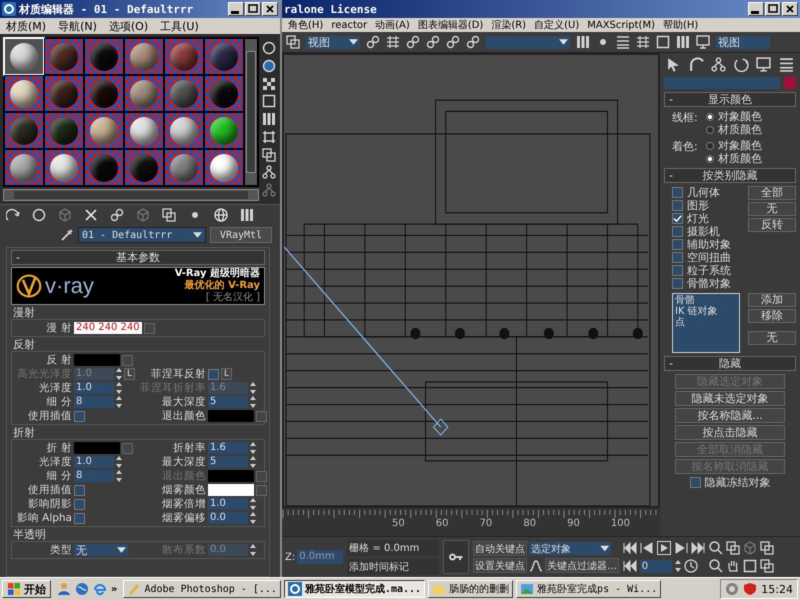 This screenshot has width=800, height=600. What do you see at coordinates (251, 112) in the screenshot?
I see `vertical-scrollbar` at bounding box center [251, 112].